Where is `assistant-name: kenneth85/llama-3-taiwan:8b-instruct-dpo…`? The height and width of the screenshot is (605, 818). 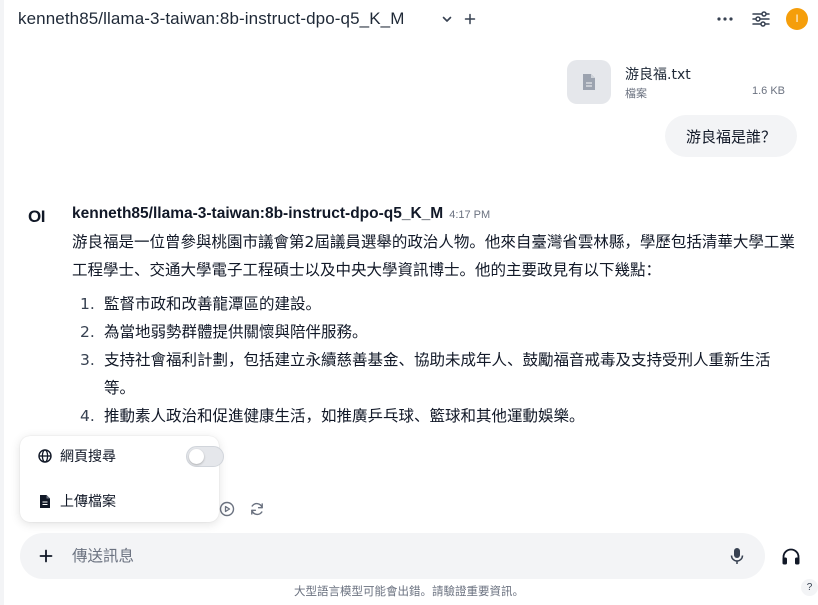
assistant-name: kenneth85/llama-3-taiwan:8b-instruct-dpo… is located at coordinates (281, 214).